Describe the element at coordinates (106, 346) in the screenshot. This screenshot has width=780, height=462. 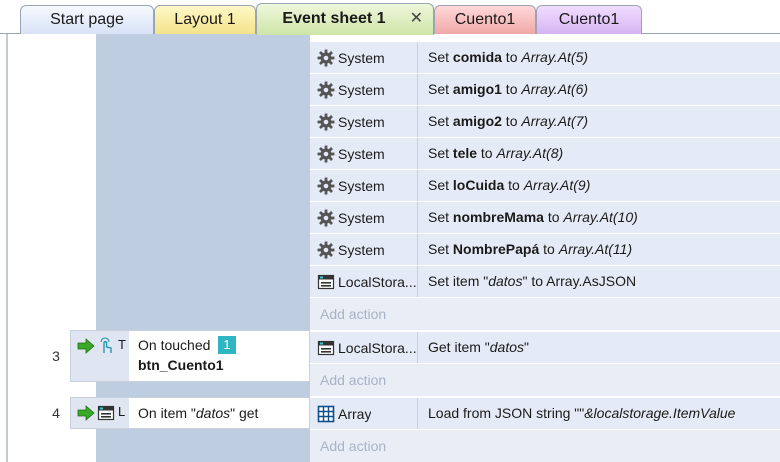
I see `touch-hand-icon` at that location.